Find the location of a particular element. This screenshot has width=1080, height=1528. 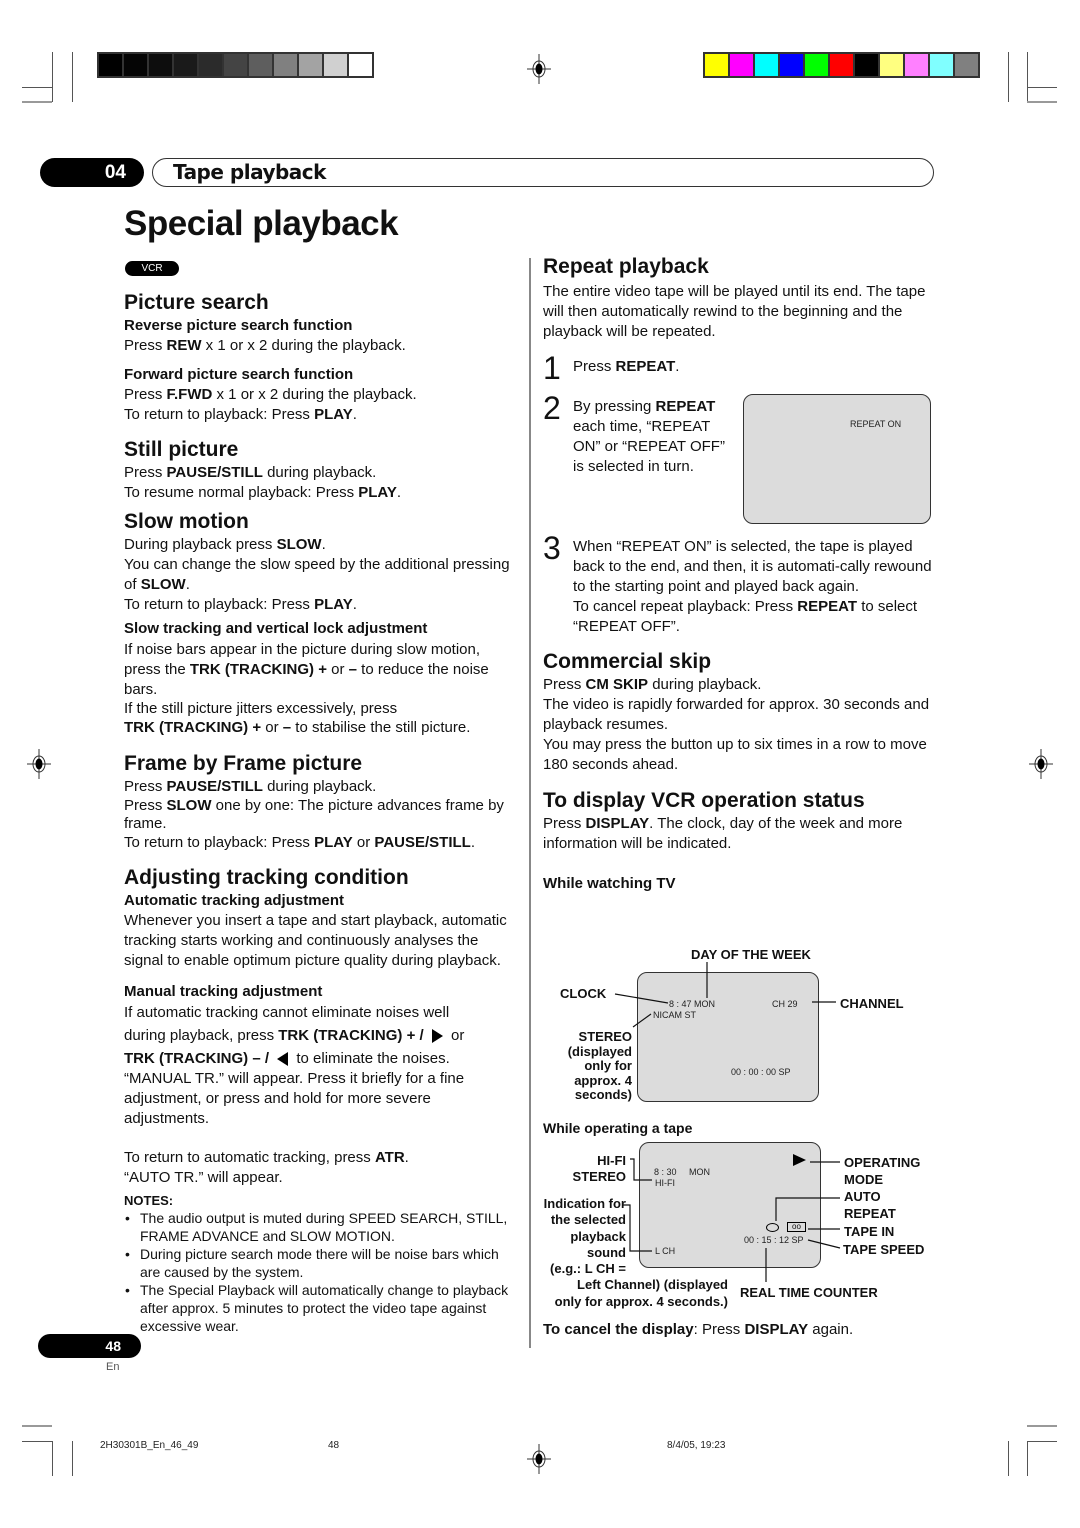

chapter-title-bar: Tape playback is located at coordinates (543, 172).